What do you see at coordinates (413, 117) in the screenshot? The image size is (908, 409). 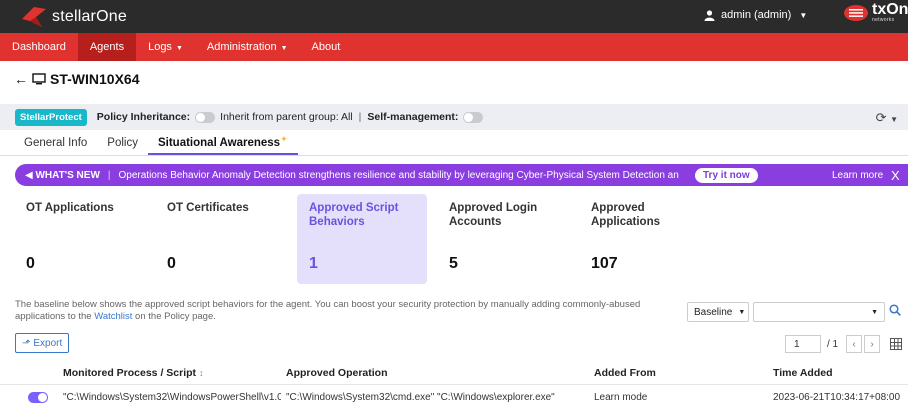 I see `self-management-label: Self-management:` at bounding box center [413, 117].